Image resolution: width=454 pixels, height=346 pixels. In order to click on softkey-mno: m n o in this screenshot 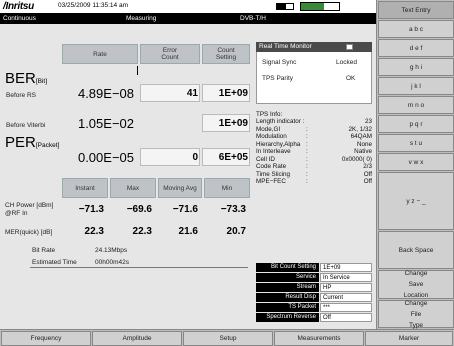, I will do `click(416, 105)`.